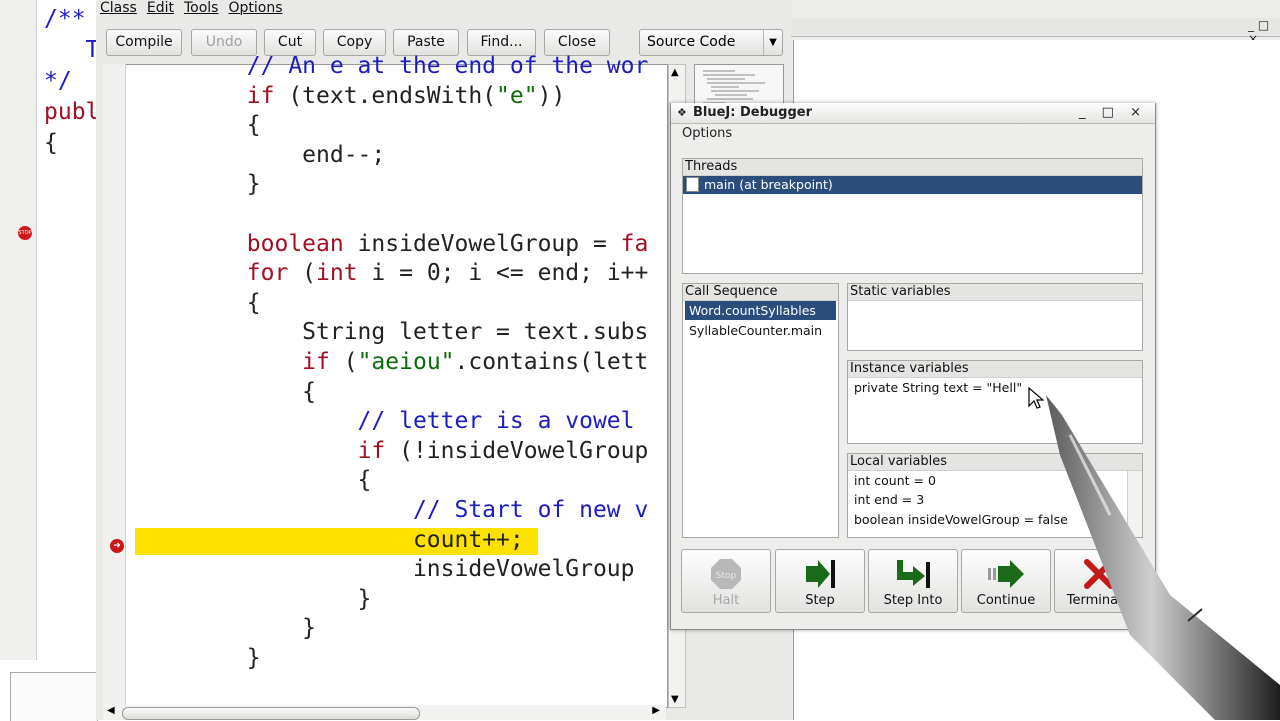  Describe the element at coordinates (114, 385) in the screenshot. I see `code-gutter` at that location.